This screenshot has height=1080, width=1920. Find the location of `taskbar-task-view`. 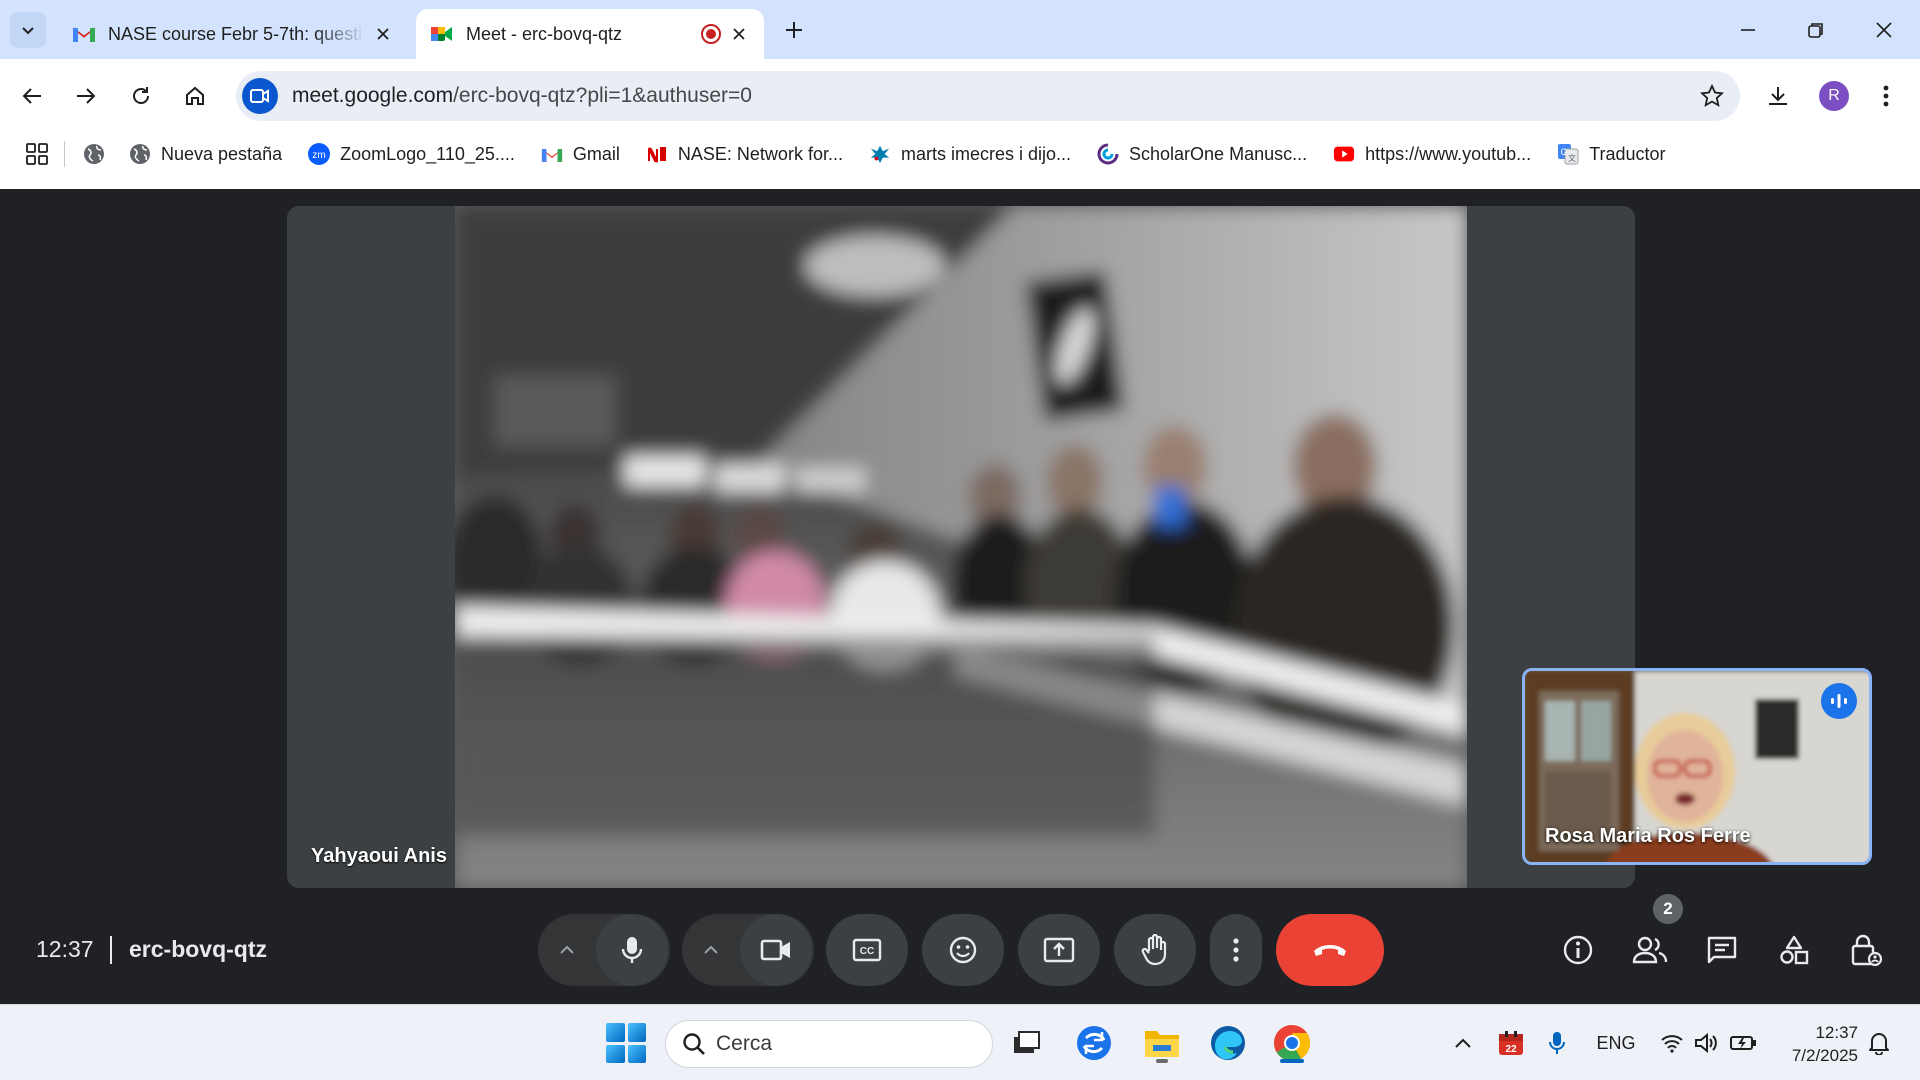

taskbar-task-view is located at coordinates (1026, 1043).